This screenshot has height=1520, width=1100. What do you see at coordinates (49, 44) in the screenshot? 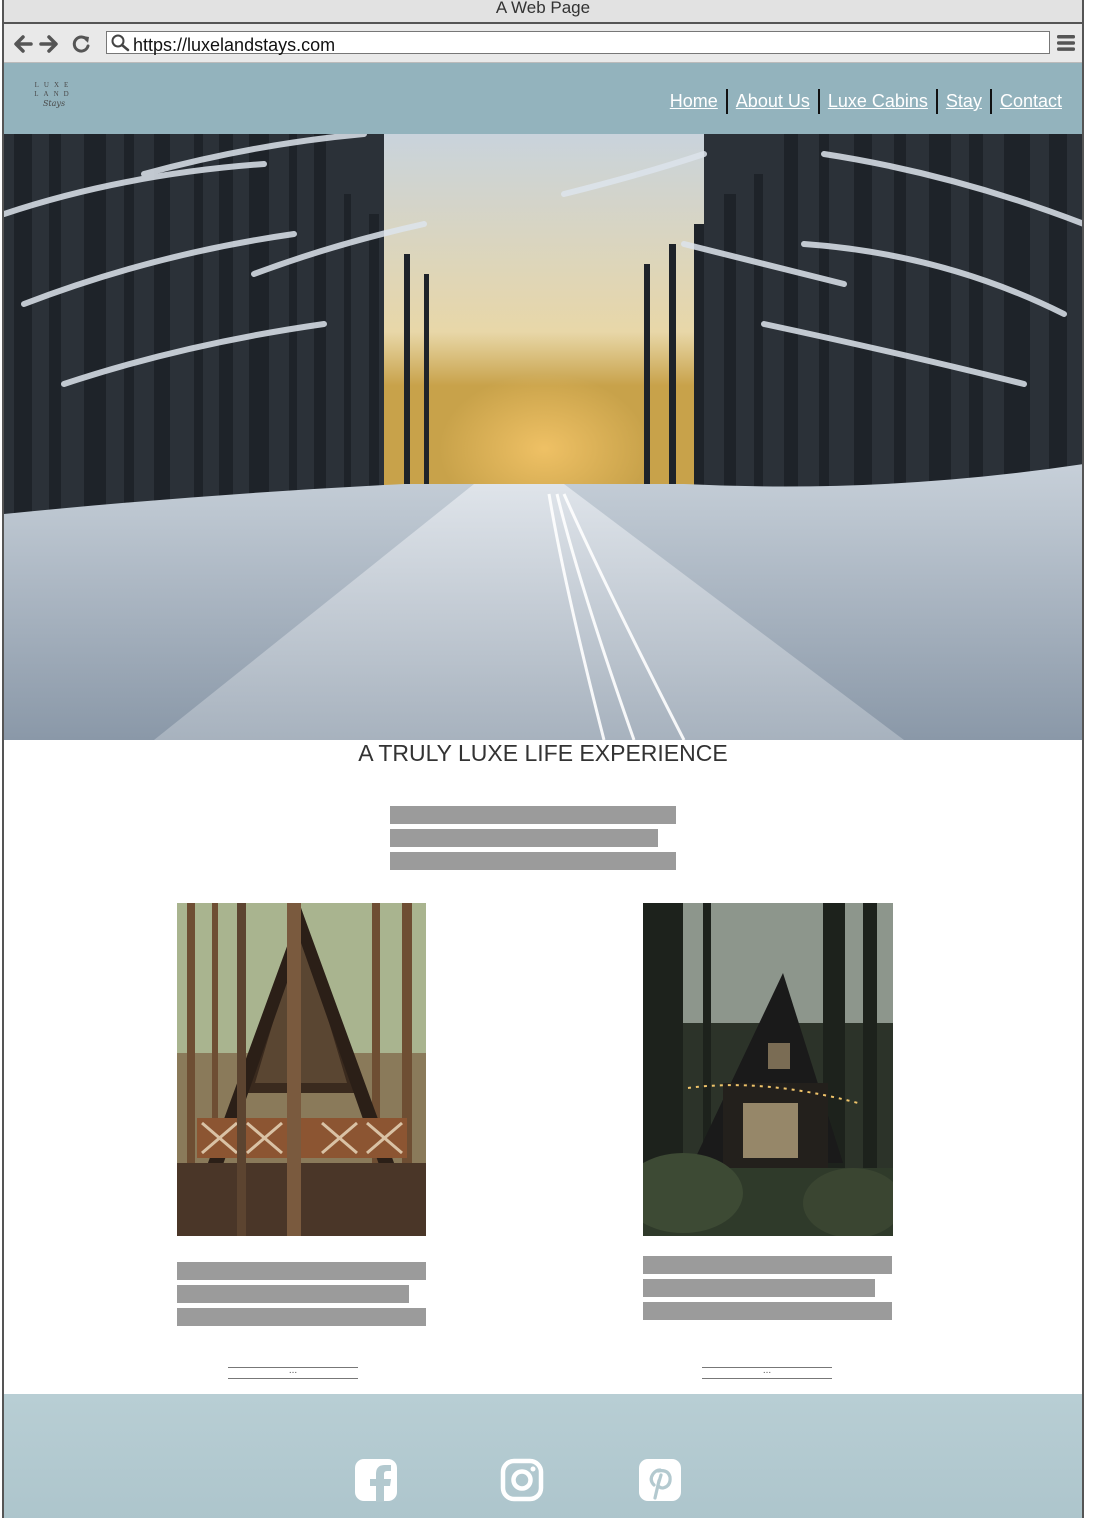
I see `forward-arrow-icon` at bounding box center [49, 44].